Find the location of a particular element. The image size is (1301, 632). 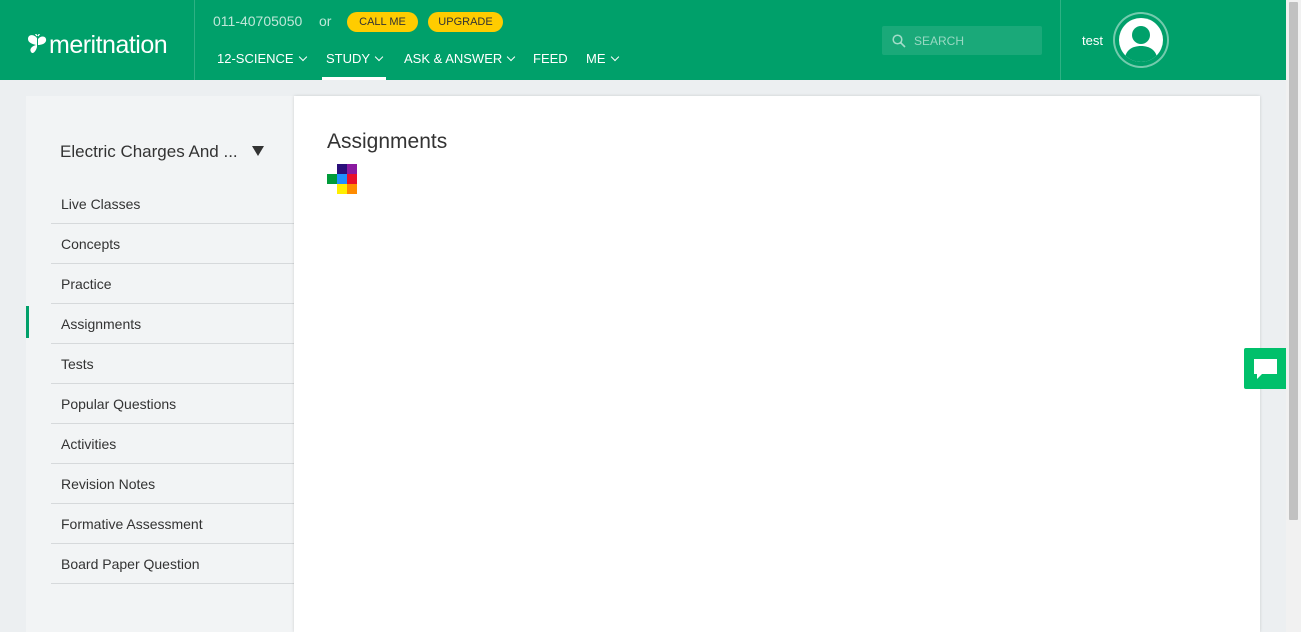

sidebar-item-concepts: Concepts is located at coordinates (172, 244).